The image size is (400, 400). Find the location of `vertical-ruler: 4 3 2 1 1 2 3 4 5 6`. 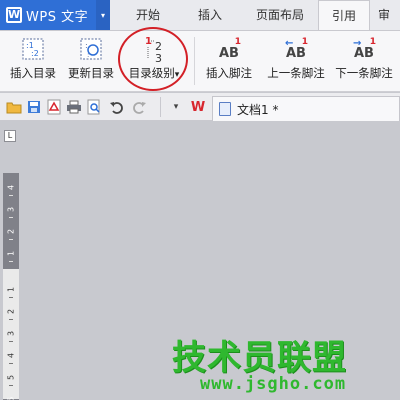

vertical-ruler: 4 3 2 1 1 2 3 4 5 6 is located at coordinates (11, 286).